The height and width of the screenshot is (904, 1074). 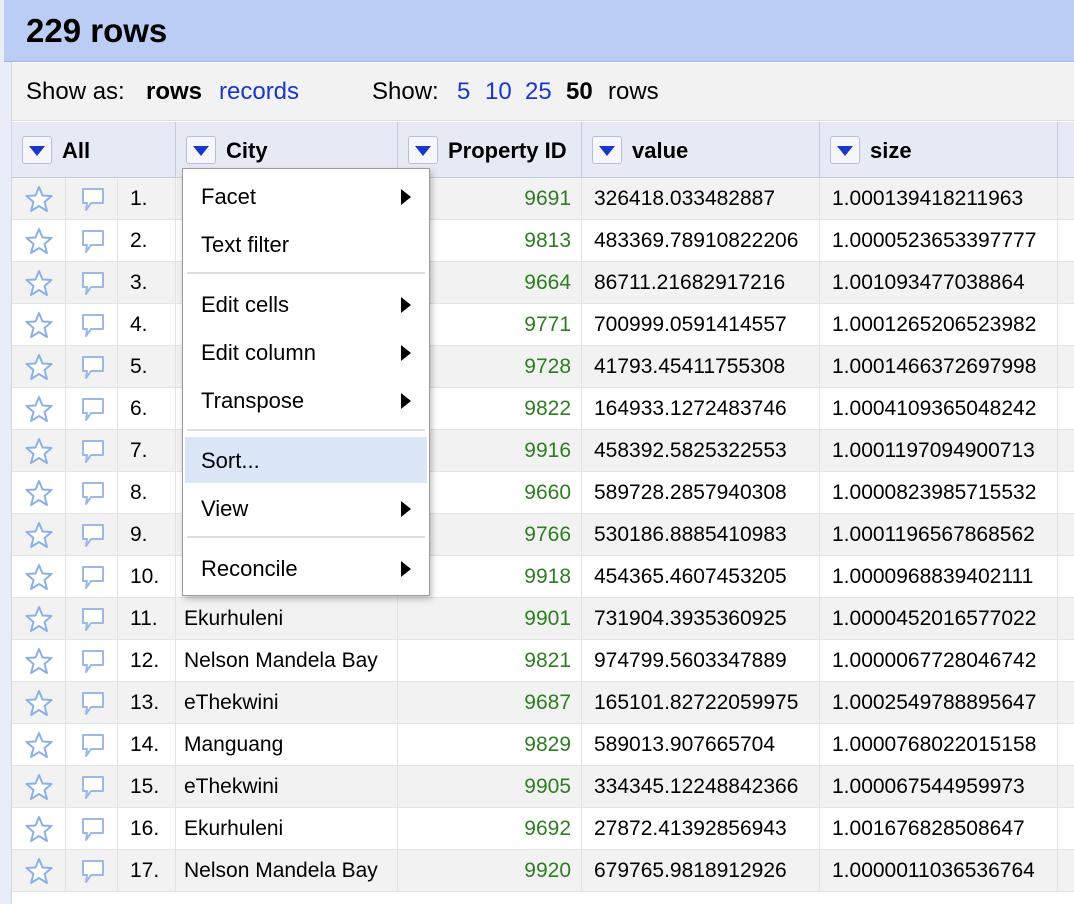 I want to click on size-cell: 1.0000067728046742, so click(x=939, y=661).